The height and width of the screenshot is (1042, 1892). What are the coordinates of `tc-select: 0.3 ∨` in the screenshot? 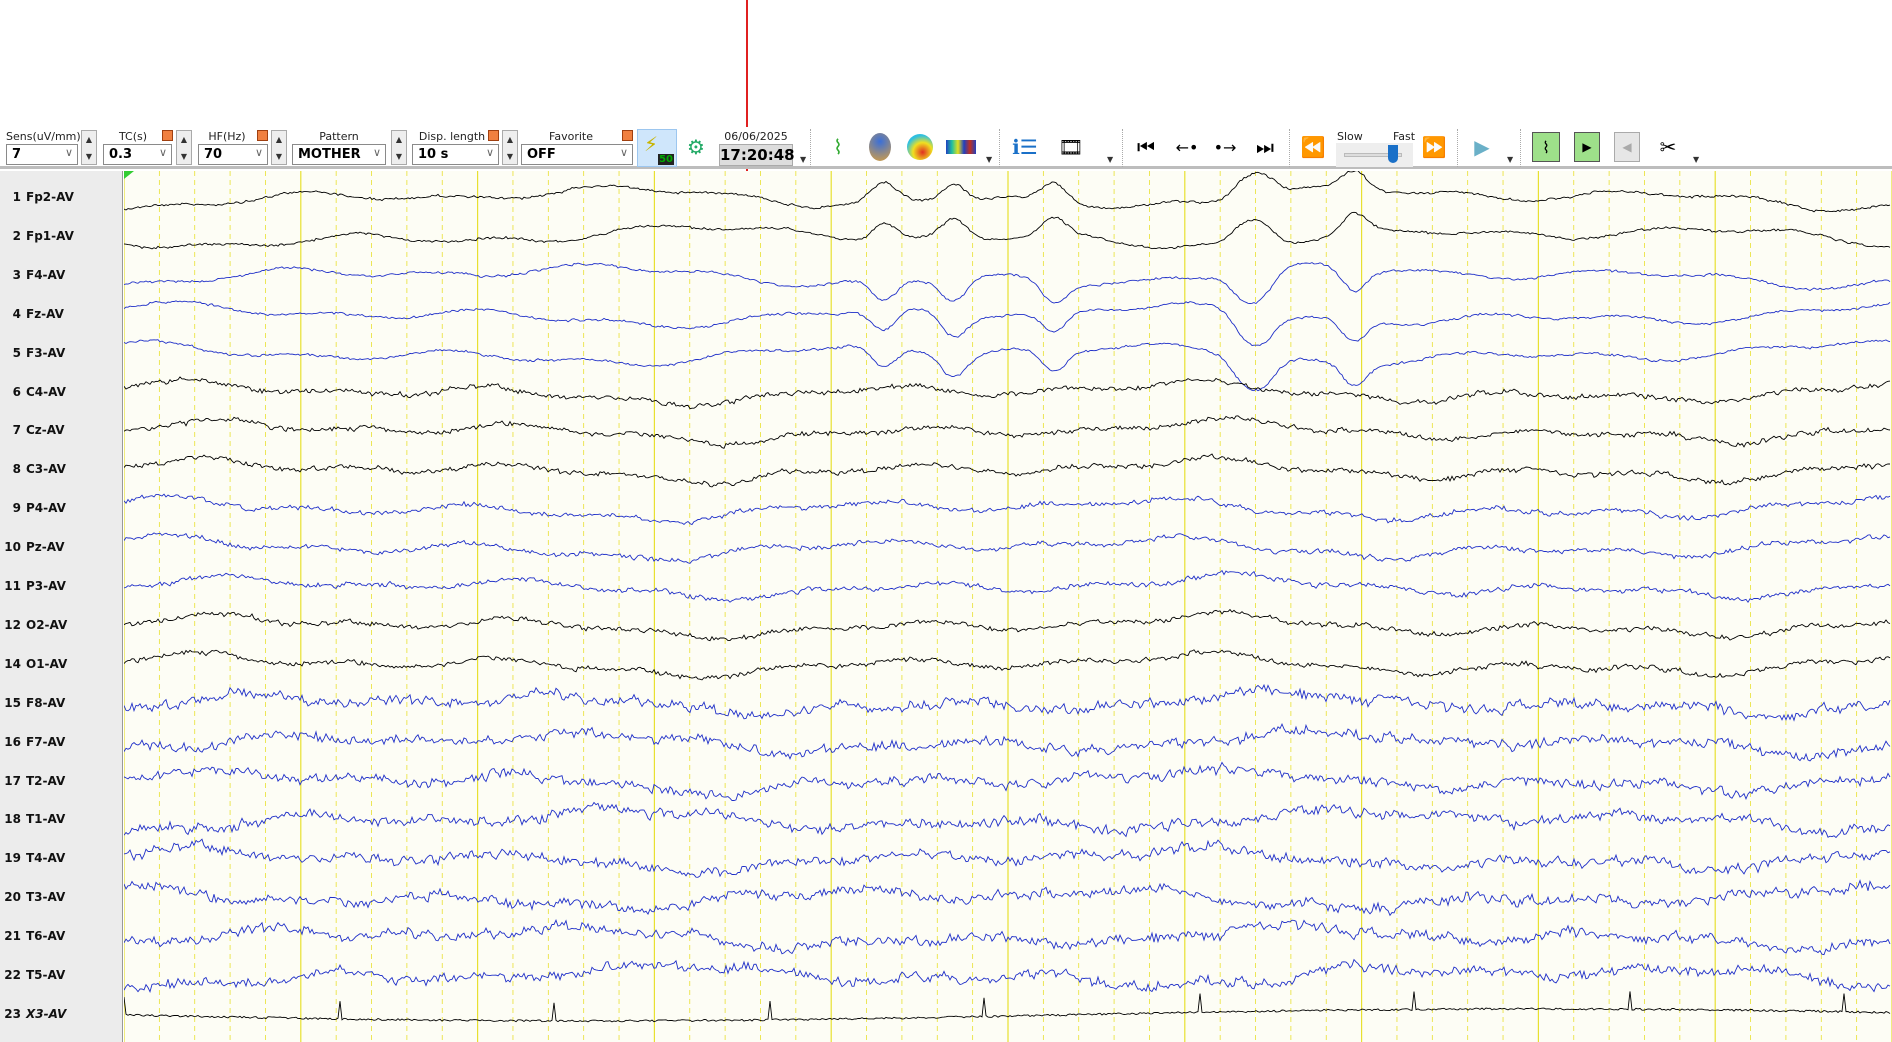 It's located at (137, 154).